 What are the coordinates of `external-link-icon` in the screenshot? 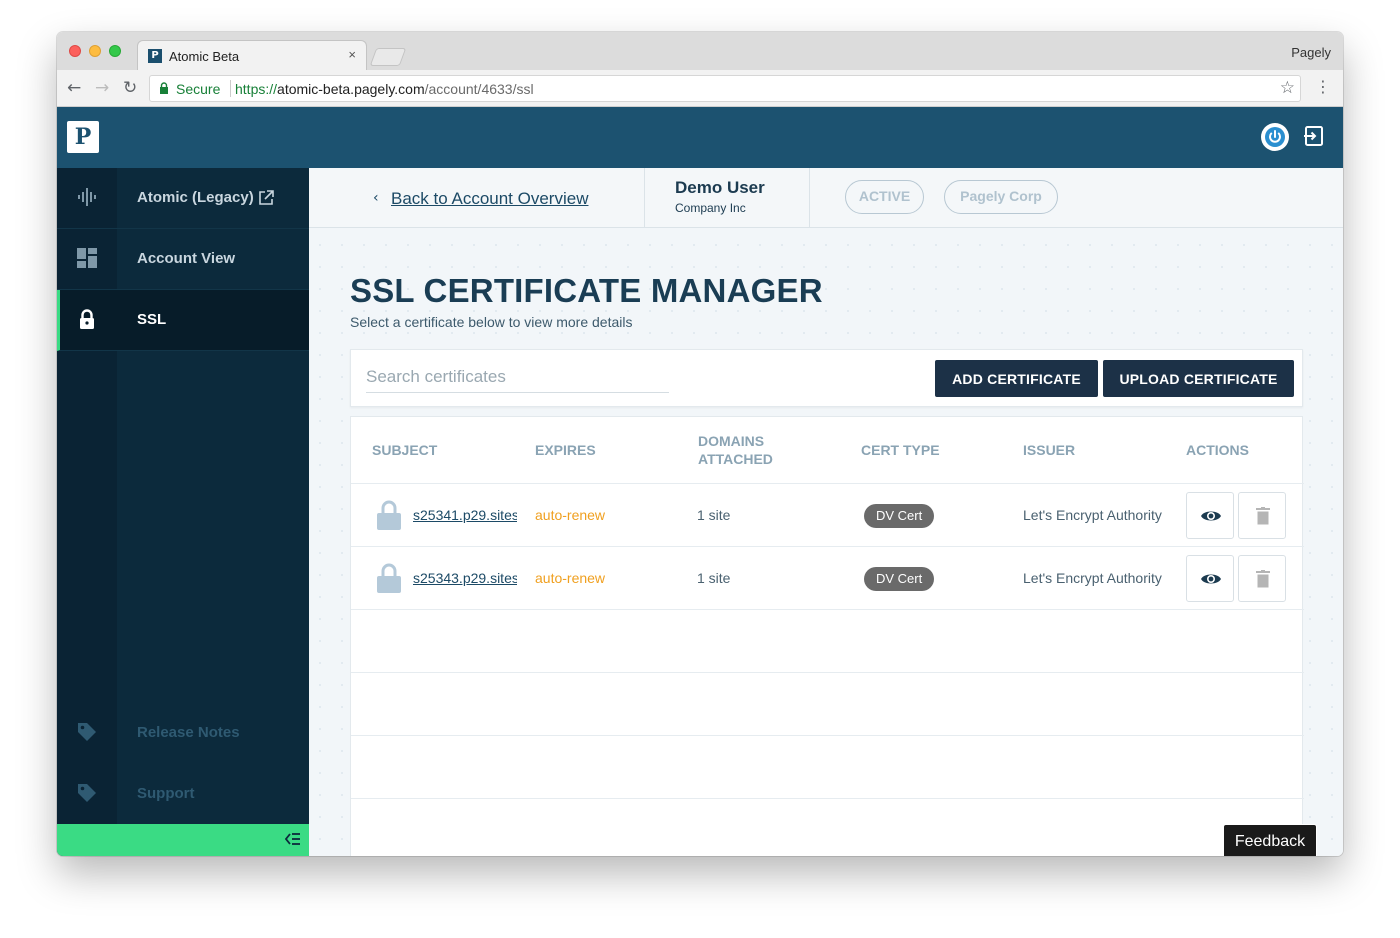 It's located at (266, 197).